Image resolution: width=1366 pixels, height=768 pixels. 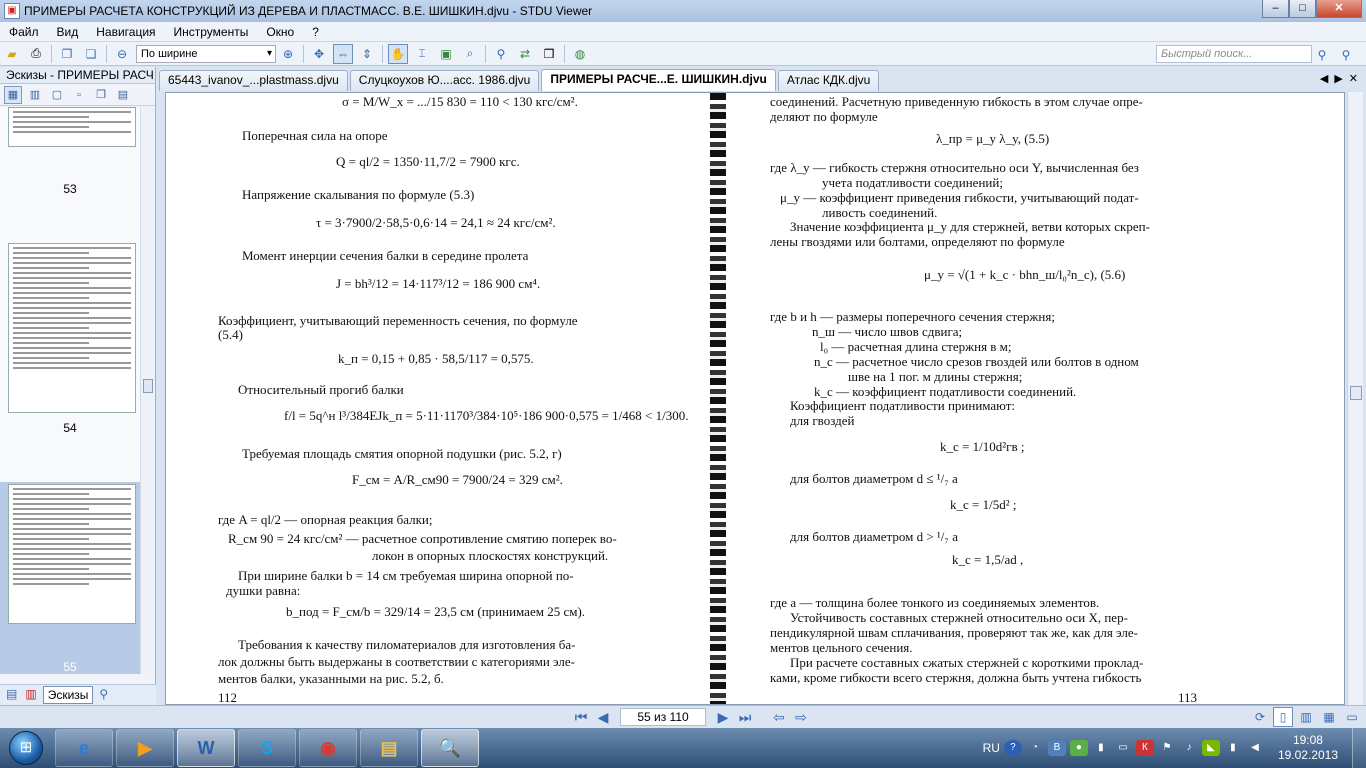 I want to click on menu-navigation: Навигация, so click(x=125, y=32).